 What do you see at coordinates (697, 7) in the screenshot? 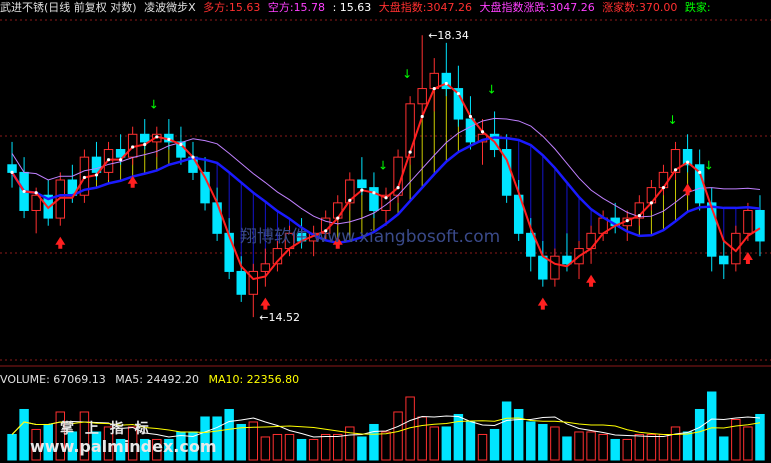
I see `down-label: 跌家:` at bounding box center [697, 7].